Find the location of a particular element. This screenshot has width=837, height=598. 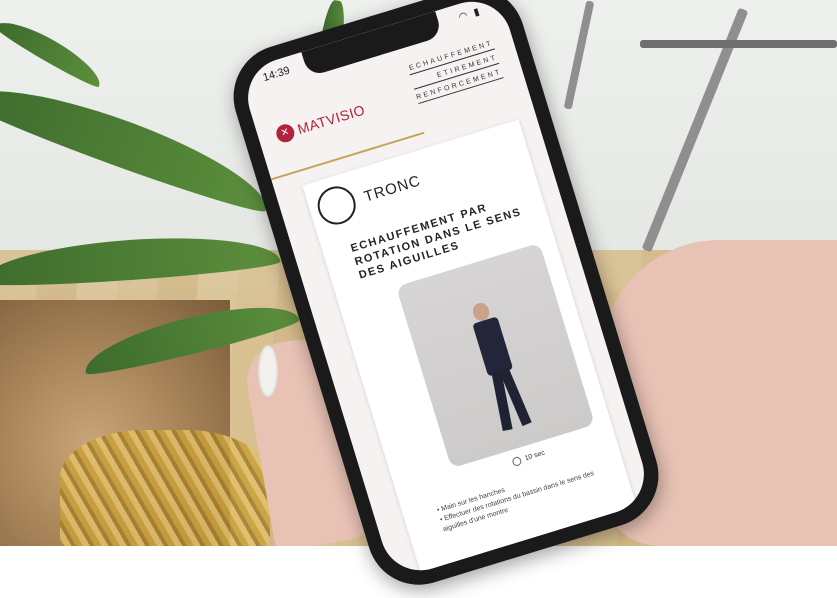

basket-fringe is located at coordinates (165, 488).